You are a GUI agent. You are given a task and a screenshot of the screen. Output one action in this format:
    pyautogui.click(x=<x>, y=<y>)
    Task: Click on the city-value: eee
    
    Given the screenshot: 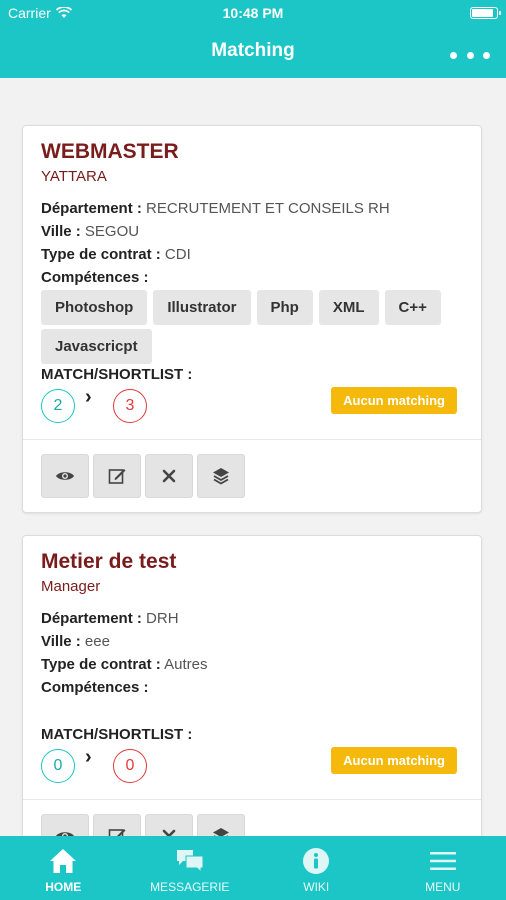 What is the action you would take?
    pyautogui.click(x=97, y=641)
    